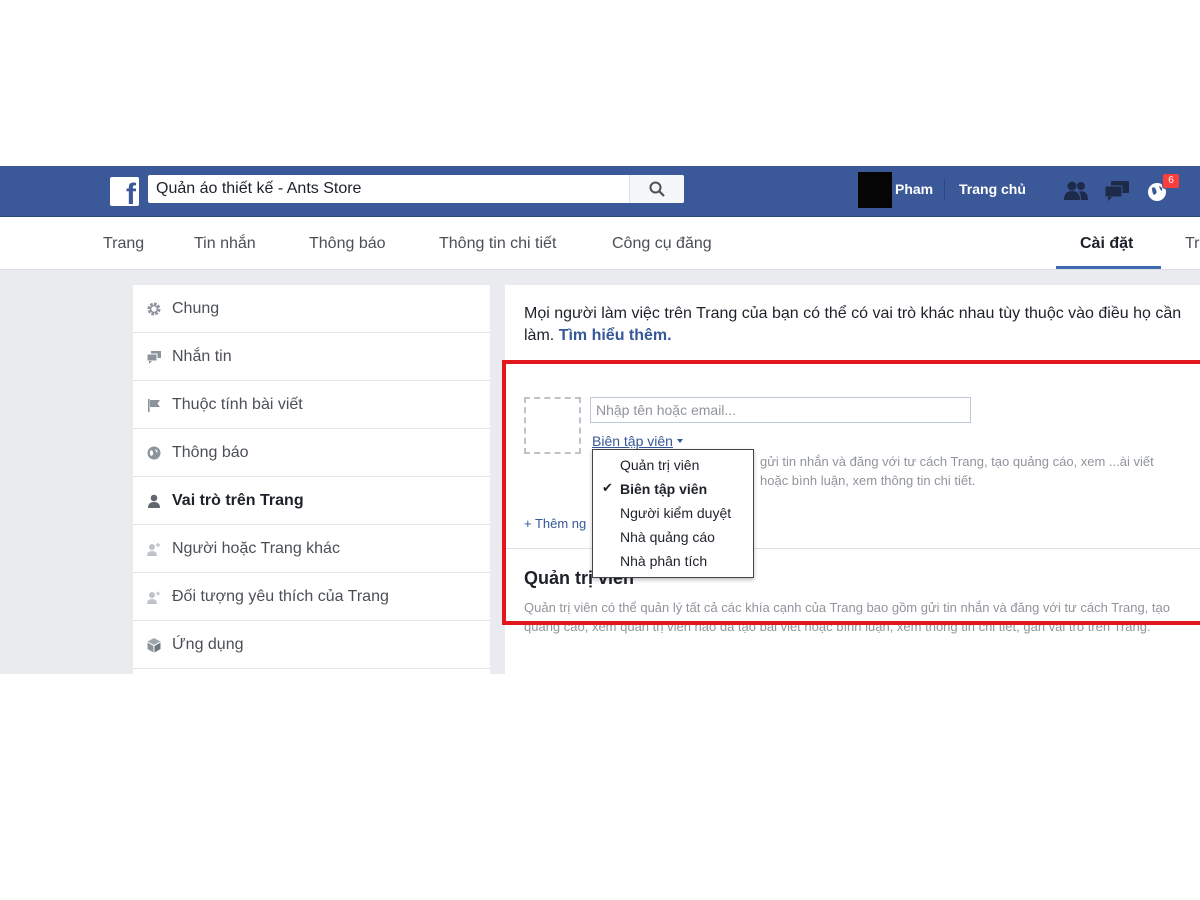 This screenshot has height=900, width=1200. Describe the element at coordinates (311, 645) in the screenshot. I see `sidebar-item-apps: Ứng dụng` at that location.